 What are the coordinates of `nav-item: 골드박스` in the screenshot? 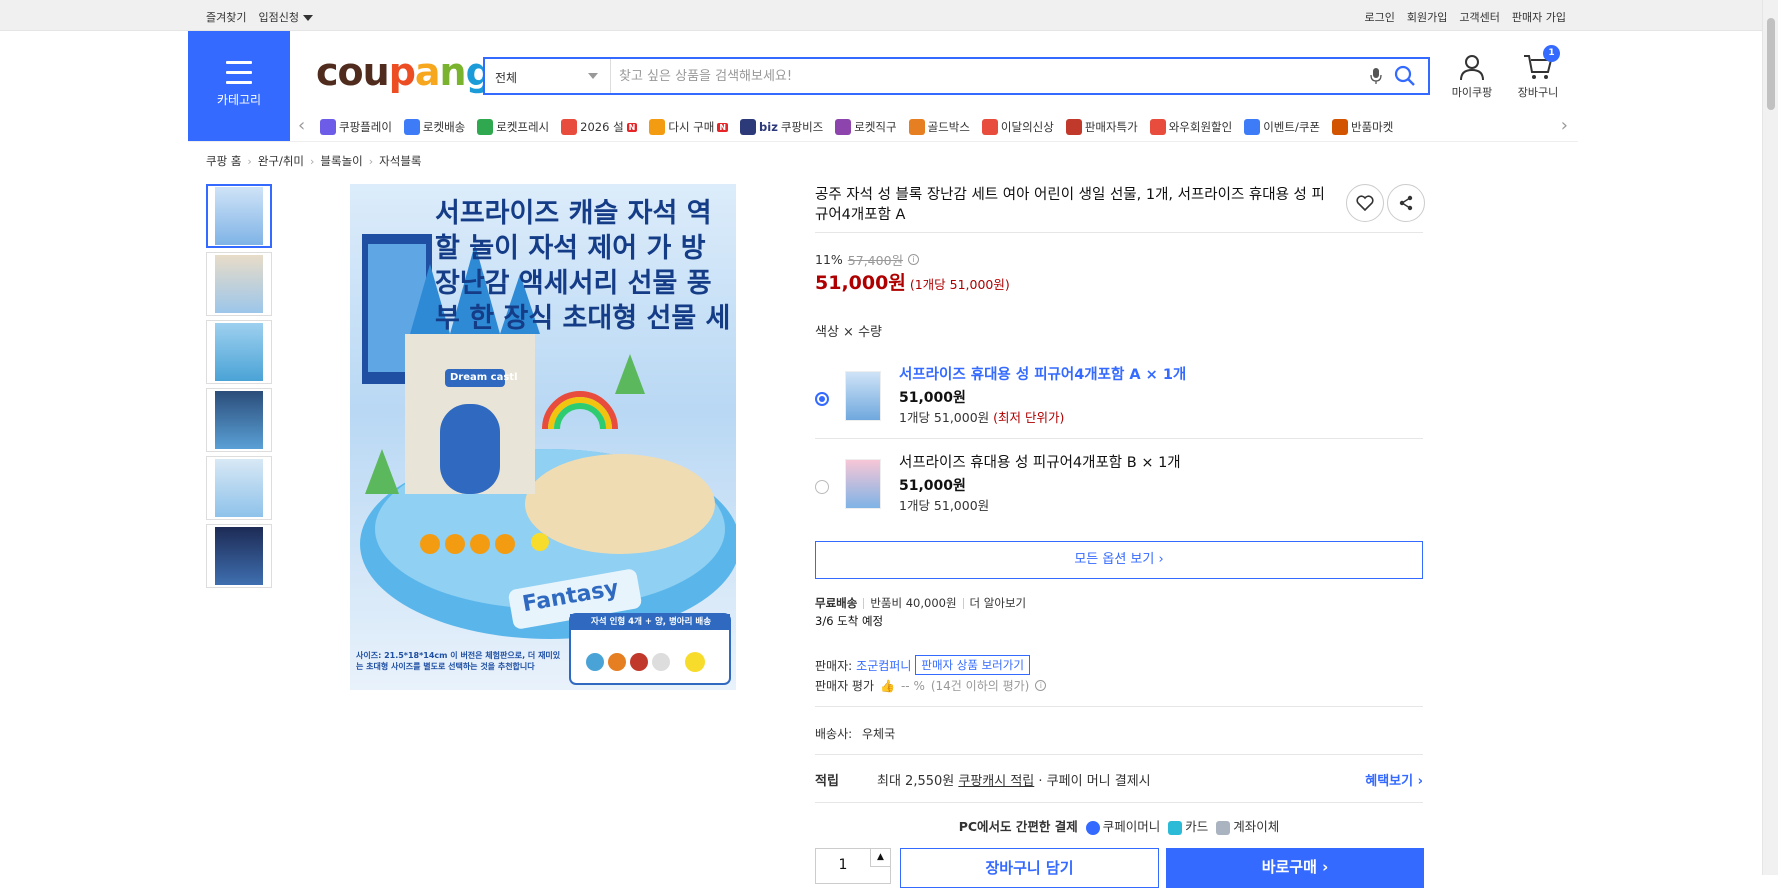 It's located at (939, 127).